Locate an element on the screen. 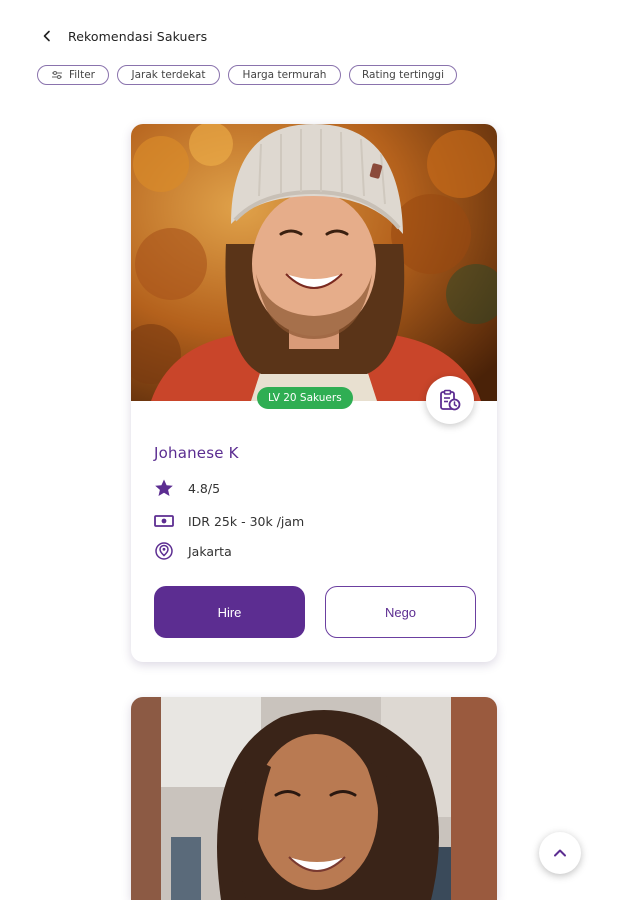  page-title: Rekomendasi Sakuers is located at coordinates (138, 36).